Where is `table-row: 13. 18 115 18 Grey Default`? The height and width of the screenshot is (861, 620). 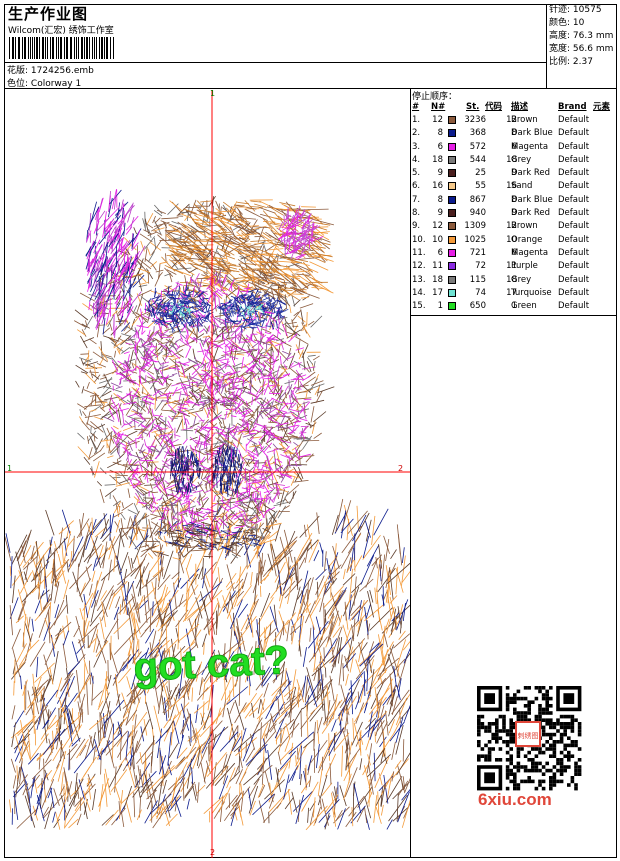
table-row: 13. 18 115 18 Grey Default is located at coordinates (514, 280).